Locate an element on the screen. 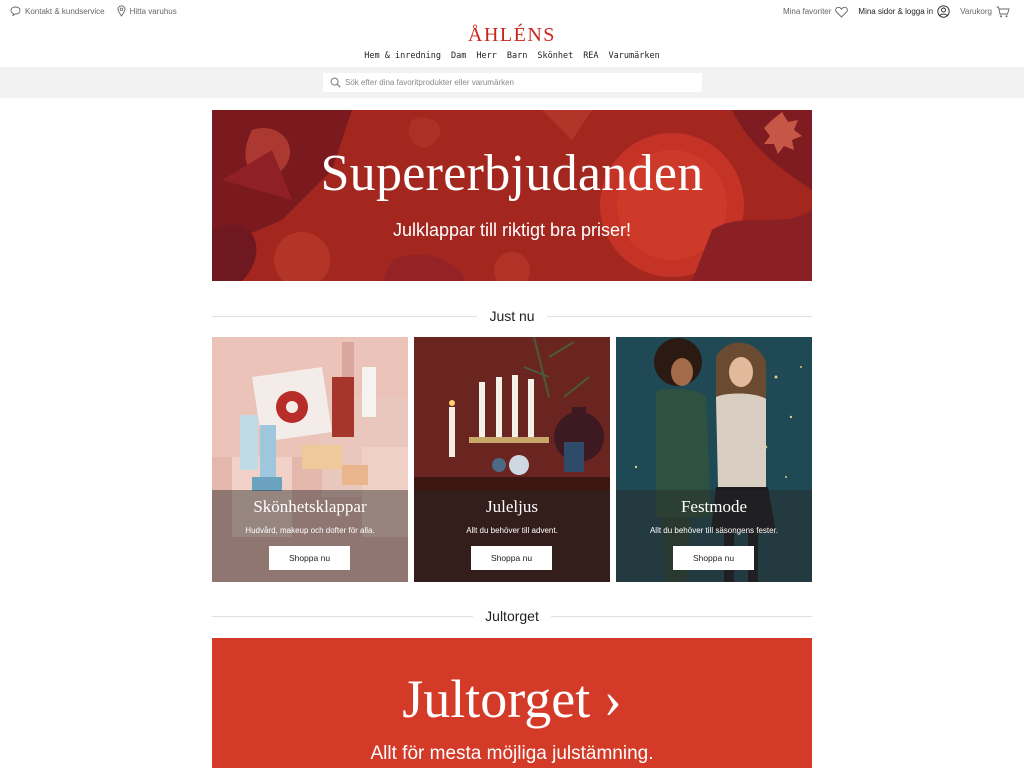 The height and width of the screenshot is (768, 1024). card-title: Juleljus is located at coordinates (512, 506).